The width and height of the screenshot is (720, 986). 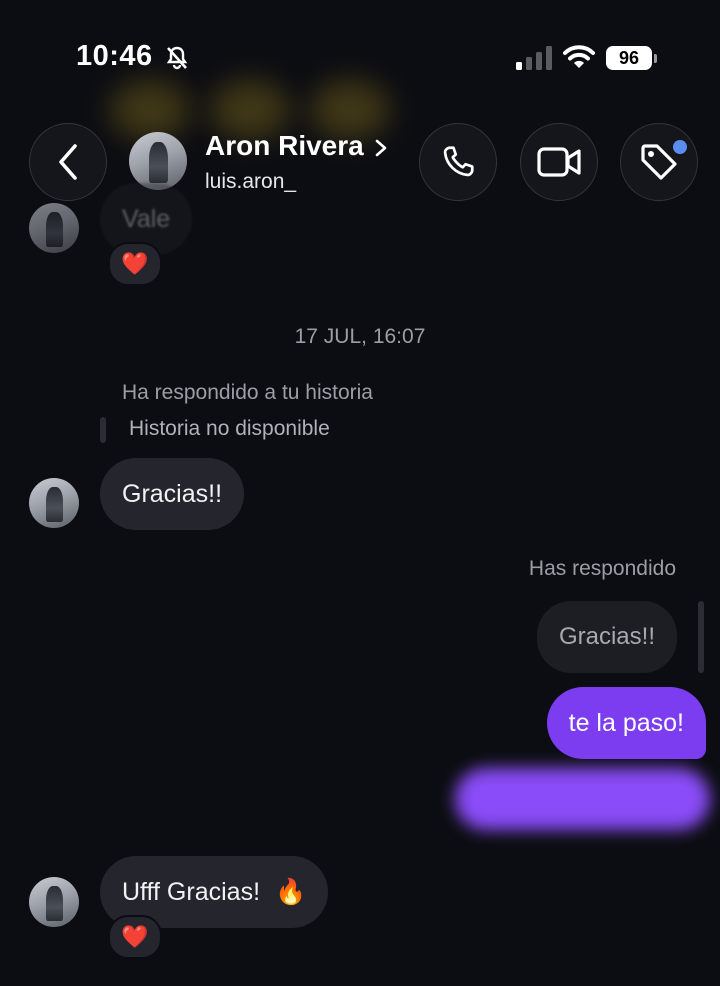 I want to click on call-button, so click(x=458, y=162).